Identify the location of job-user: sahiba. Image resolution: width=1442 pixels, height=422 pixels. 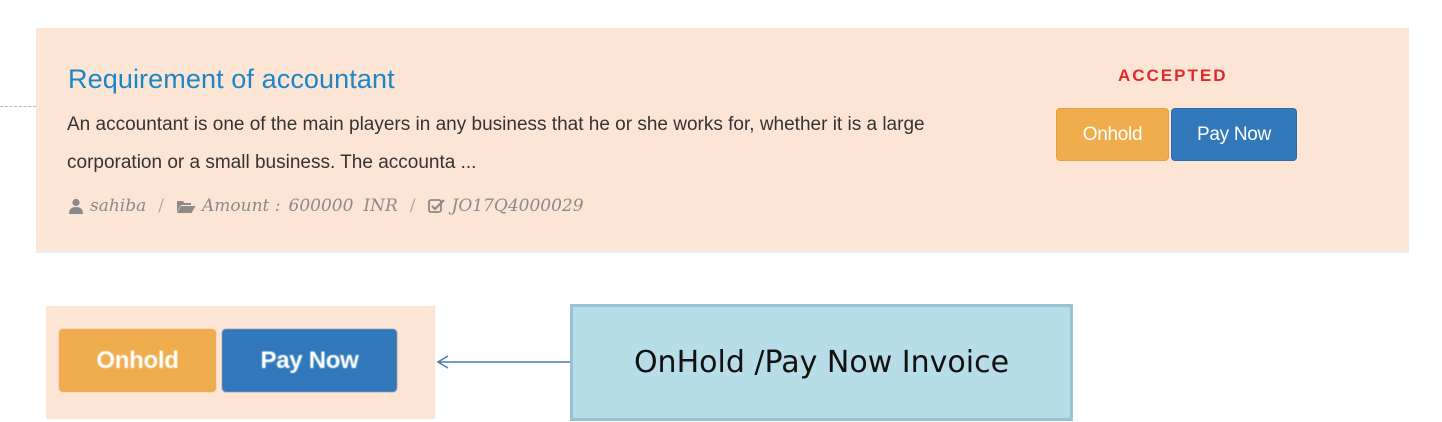
(118, 206).